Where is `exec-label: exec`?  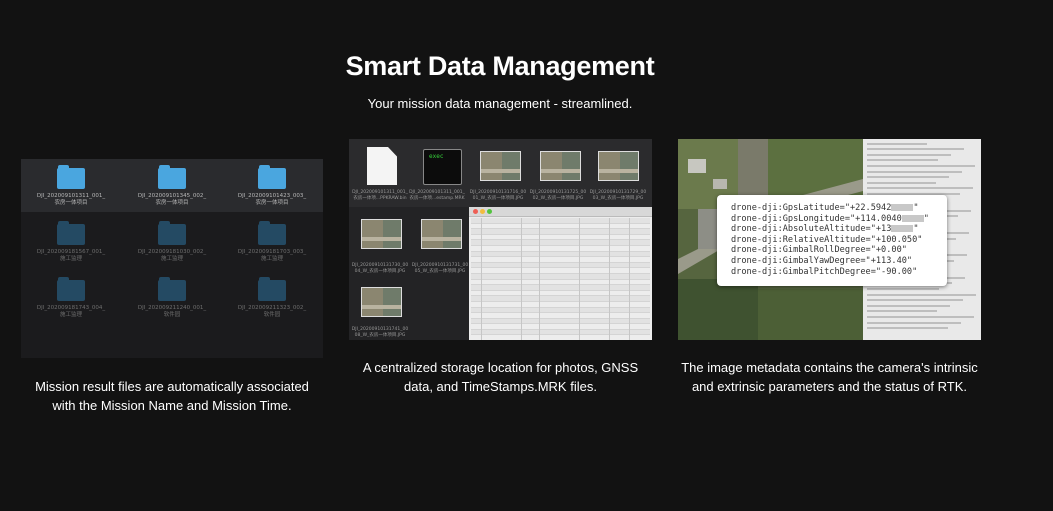
exec-label: exec is located at coordinates (436, 156).